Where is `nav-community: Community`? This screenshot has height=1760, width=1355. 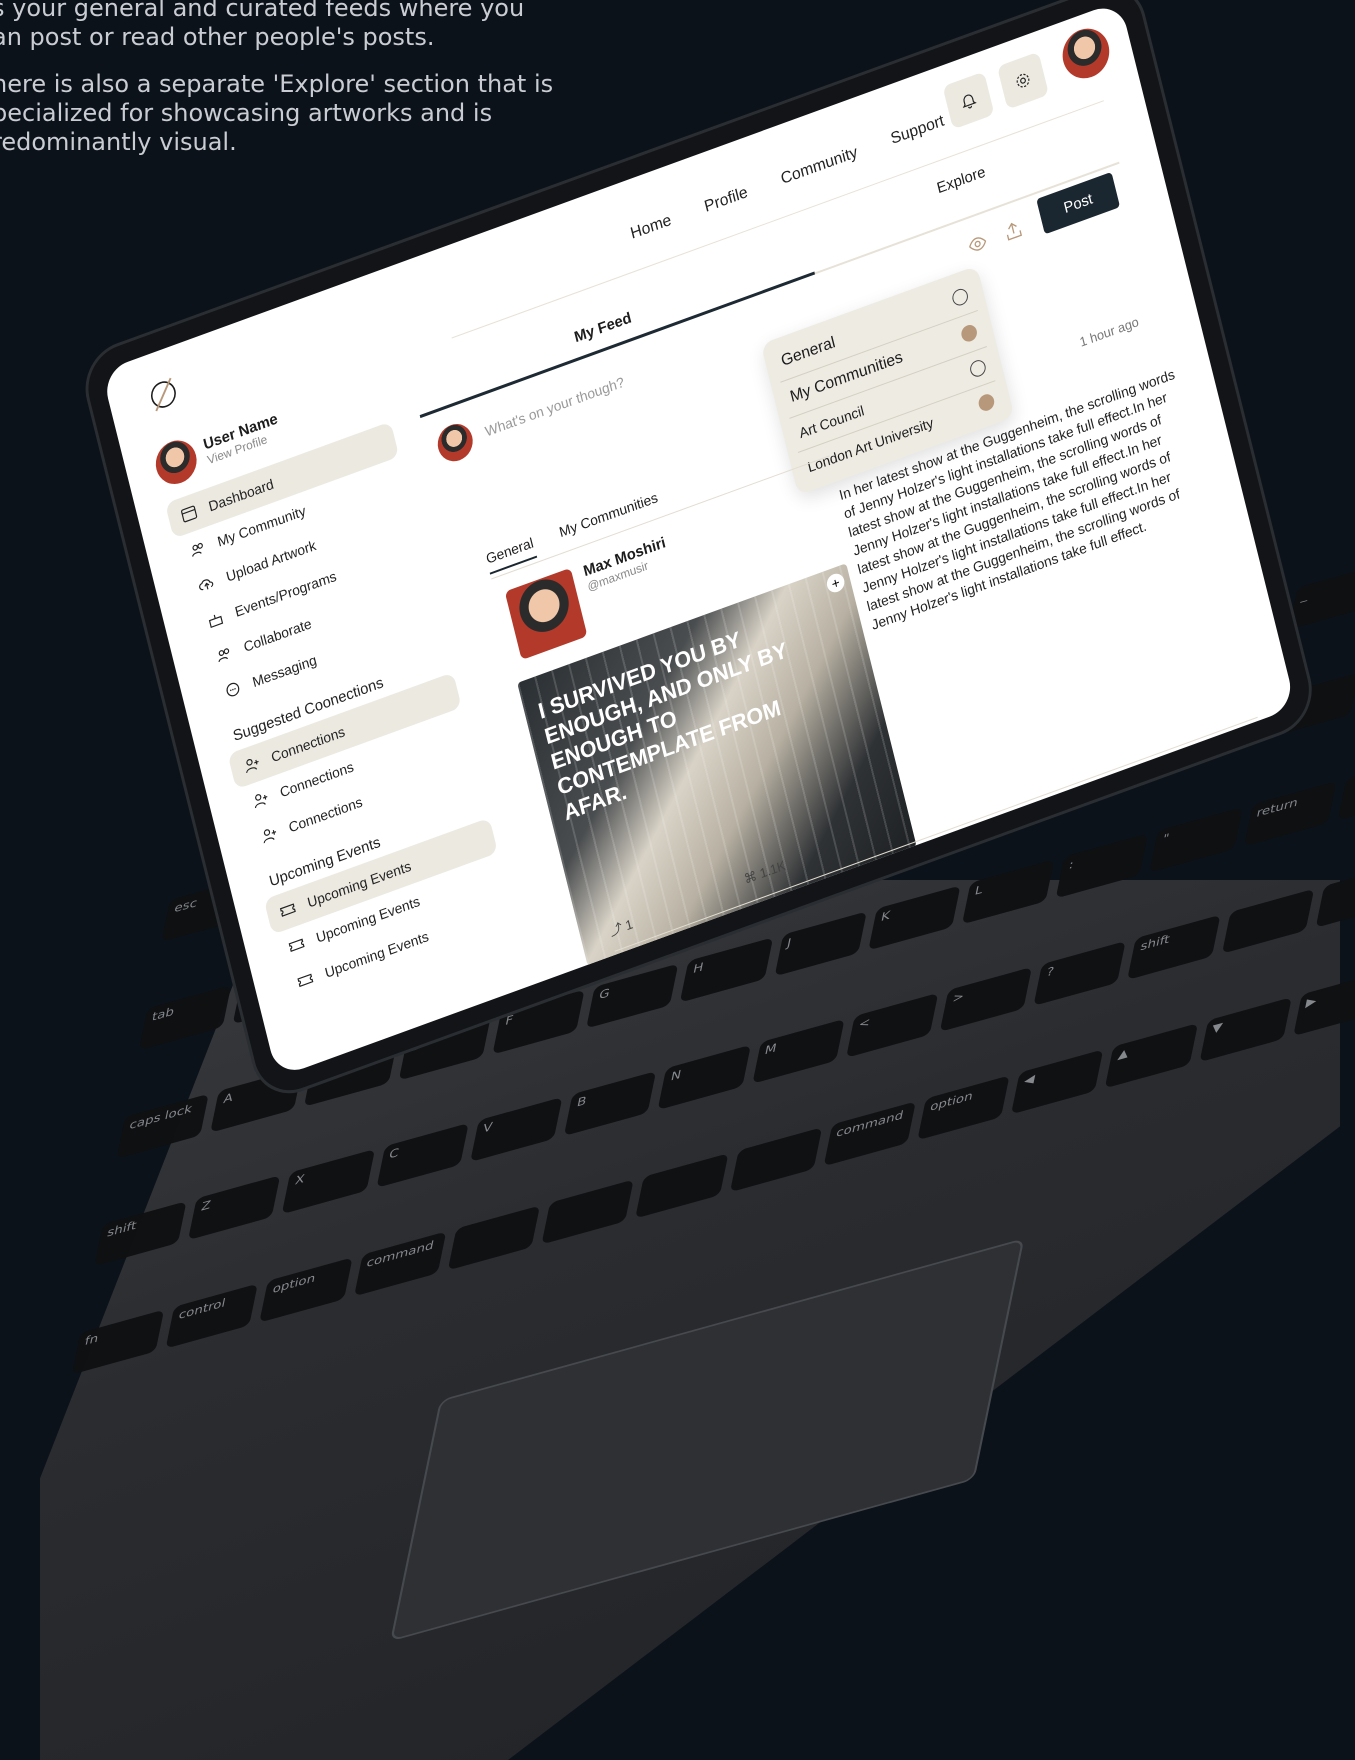
nav-community: Community is located at coordinates (819, 166).